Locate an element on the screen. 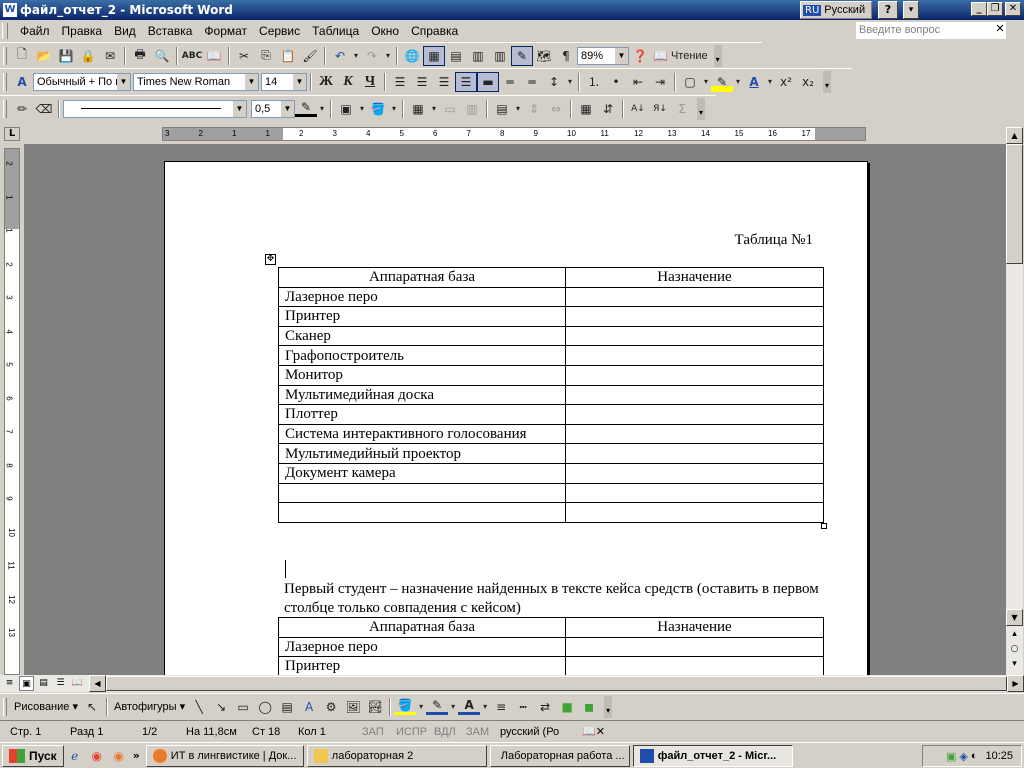 This screenshot has width=1024, height=768. hscroll-thumb is located at coordinates (556, 683).